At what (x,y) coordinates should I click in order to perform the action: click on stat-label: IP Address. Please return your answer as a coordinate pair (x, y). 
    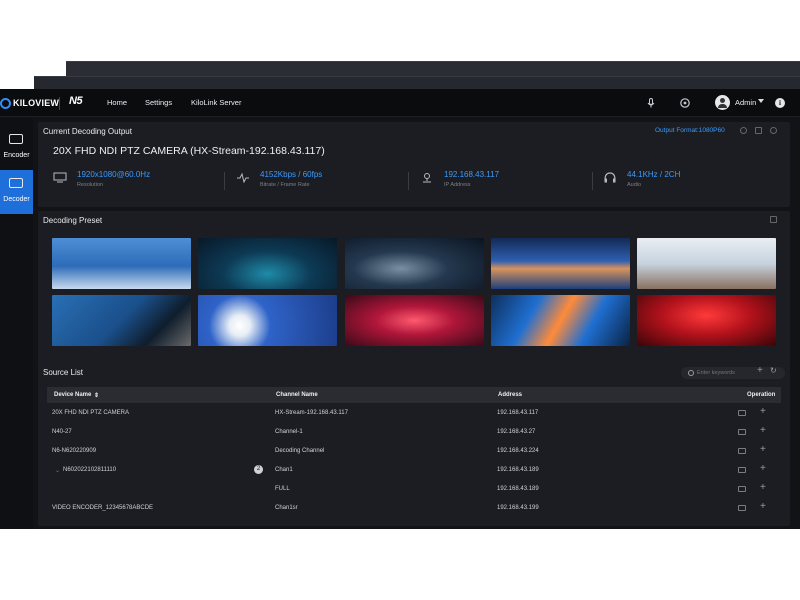
    Looking at the image, I should click on (457, 185).